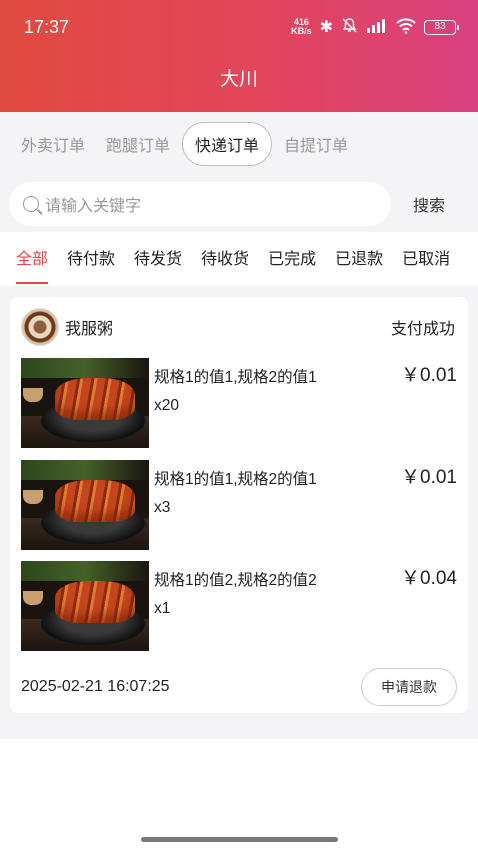 Image resolution: width=478 pixels, height=850 pixels. Describe the element at coordinates (429, 578) in the screenshot. I see `item-price: ￥0.04` at that location.